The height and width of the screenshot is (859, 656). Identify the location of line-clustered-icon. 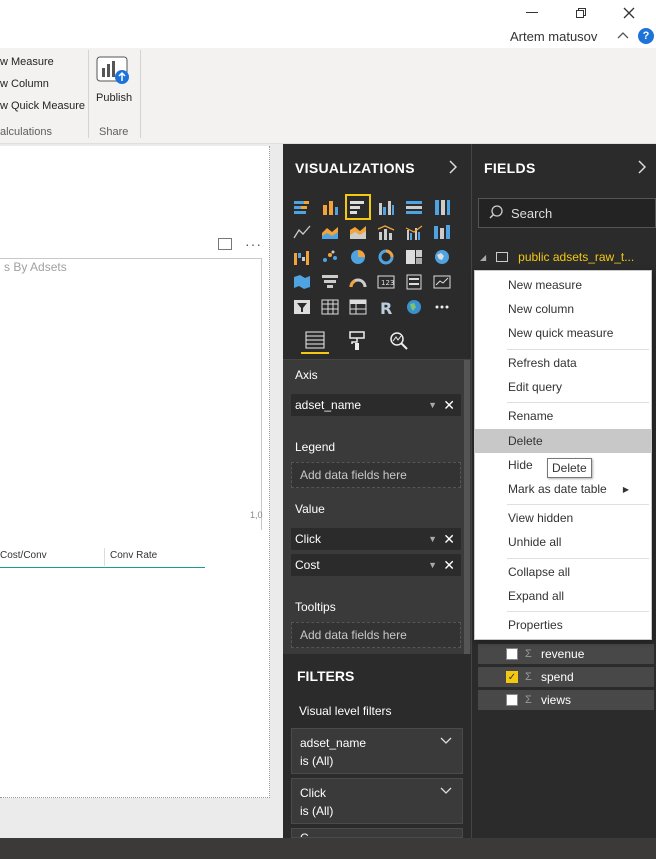
(414, 232).